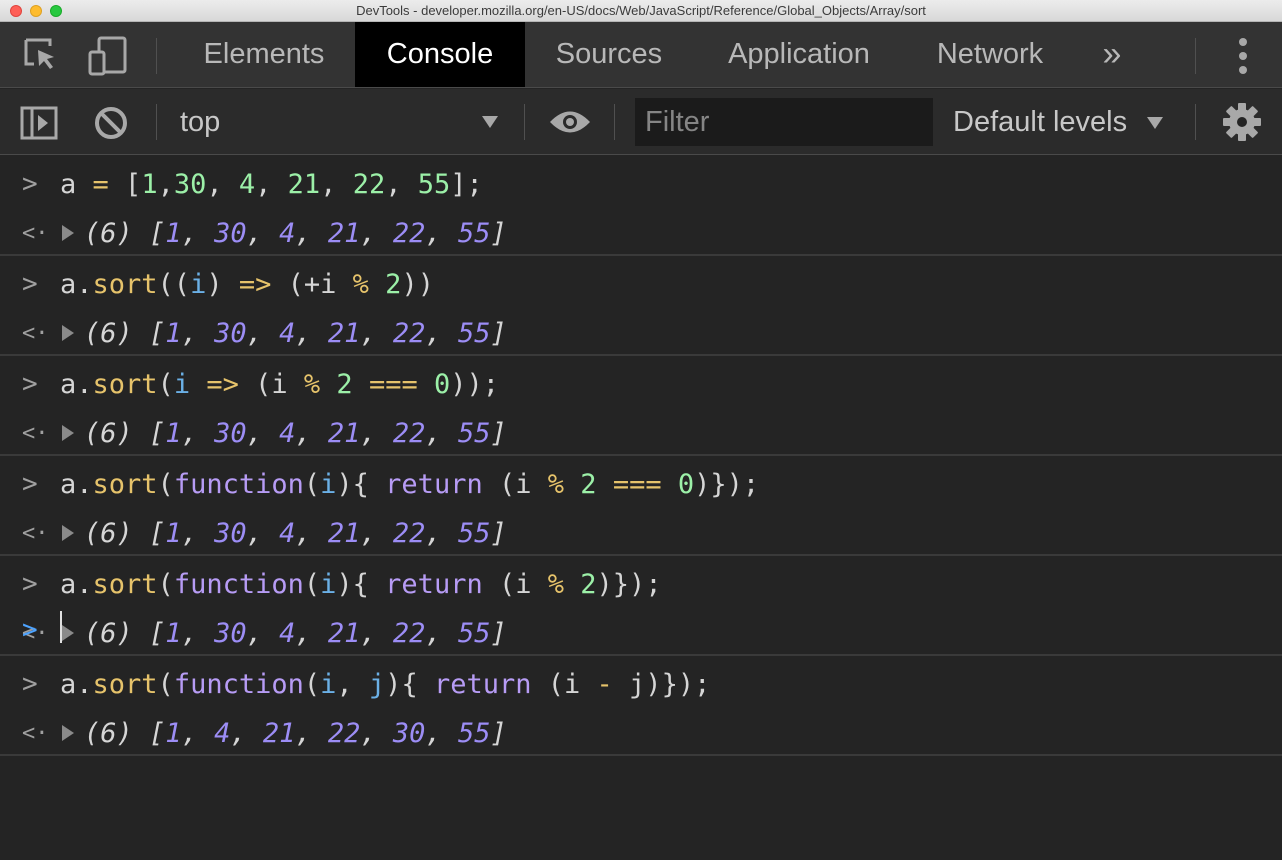 The height and width of the screenshot is (860, 1282). What do you see at coordinates (440, 54) in the screenshot?
I see `tab-console: Console` at bounding box center [440, 54].